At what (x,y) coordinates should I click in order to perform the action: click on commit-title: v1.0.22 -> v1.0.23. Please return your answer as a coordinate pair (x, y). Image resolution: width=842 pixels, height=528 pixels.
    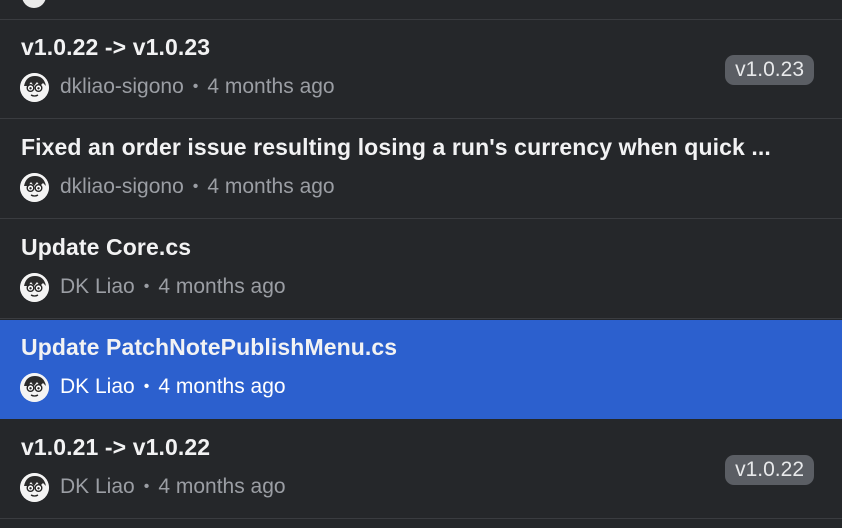
    Looking at the image, I should click on (116, 47).